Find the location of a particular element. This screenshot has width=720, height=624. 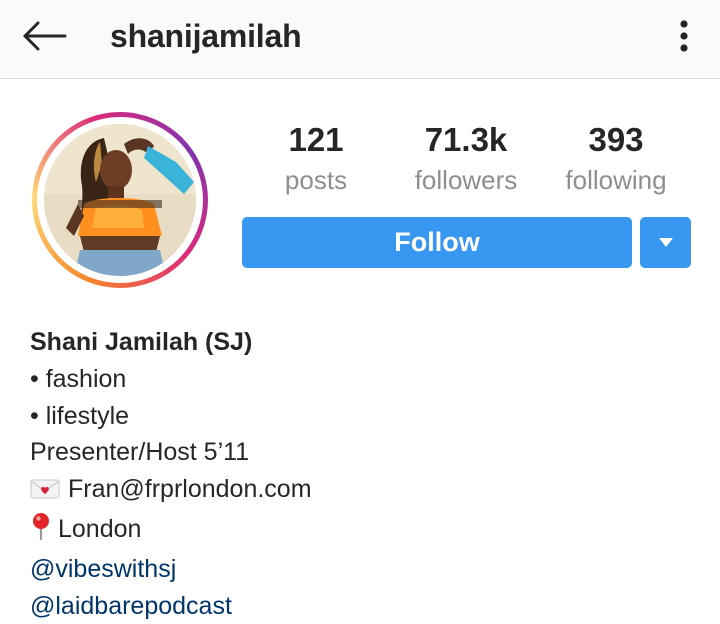

location-text: London is located at coordinates (100, 528).